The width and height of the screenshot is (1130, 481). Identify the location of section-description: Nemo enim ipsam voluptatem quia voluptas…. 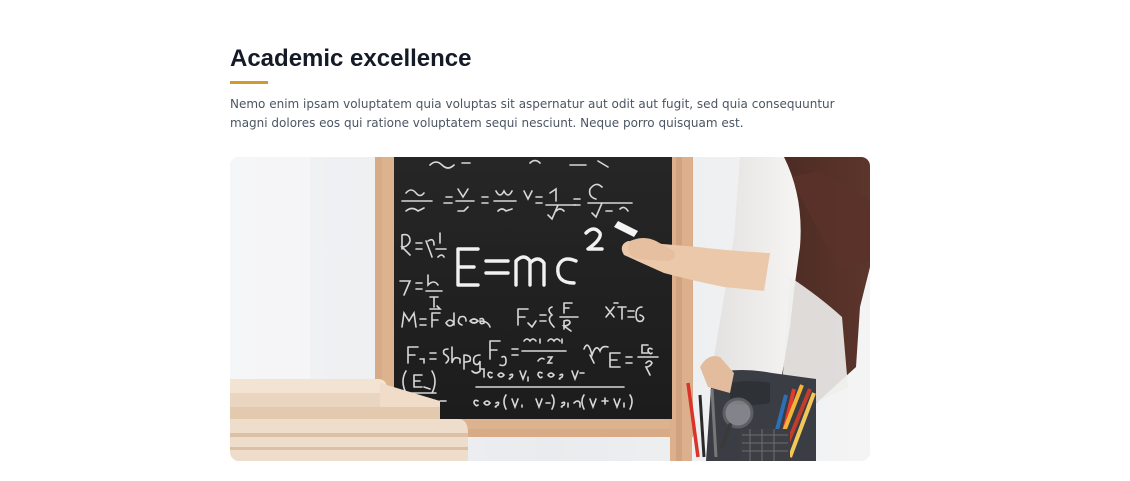
(532, 113).